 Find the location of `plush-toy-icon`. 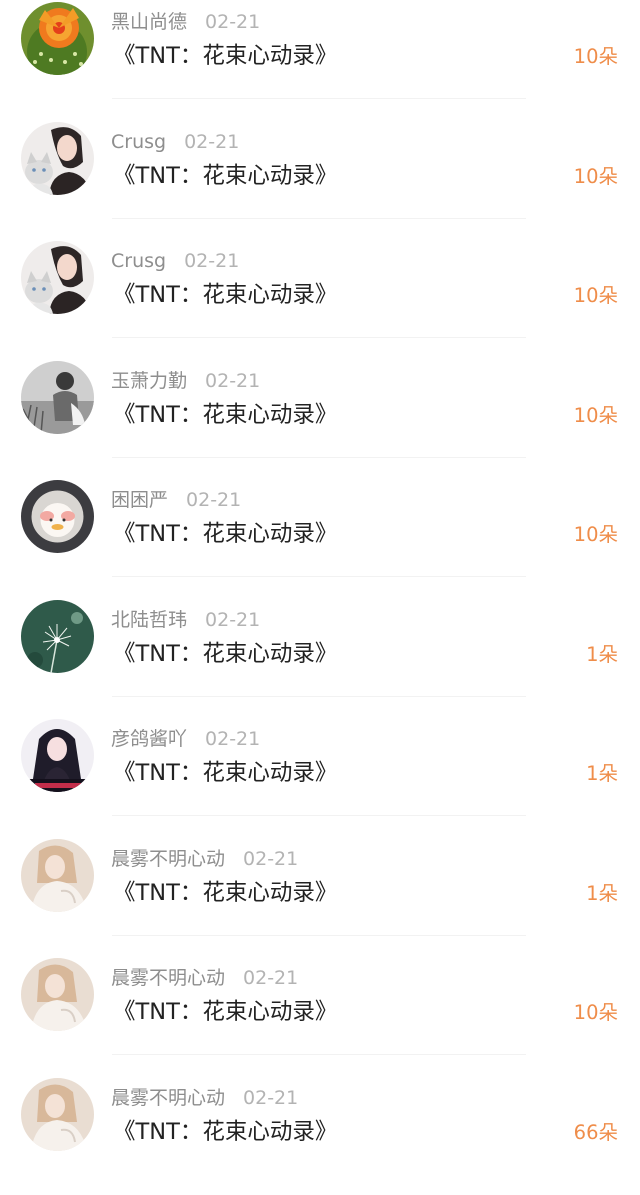

plush-toy-icon is located at coordinates (57, 516).